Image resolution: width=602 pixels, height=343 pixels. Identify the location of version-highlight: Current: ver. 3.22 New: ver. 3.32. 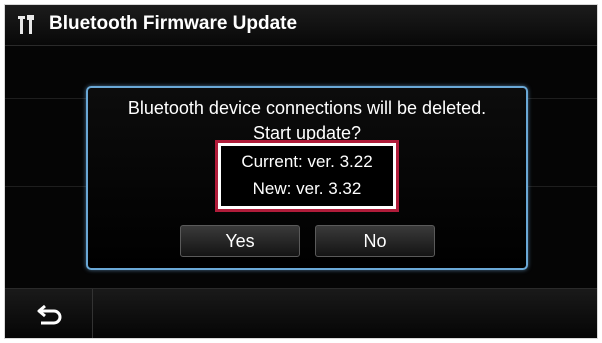
(307, 176).